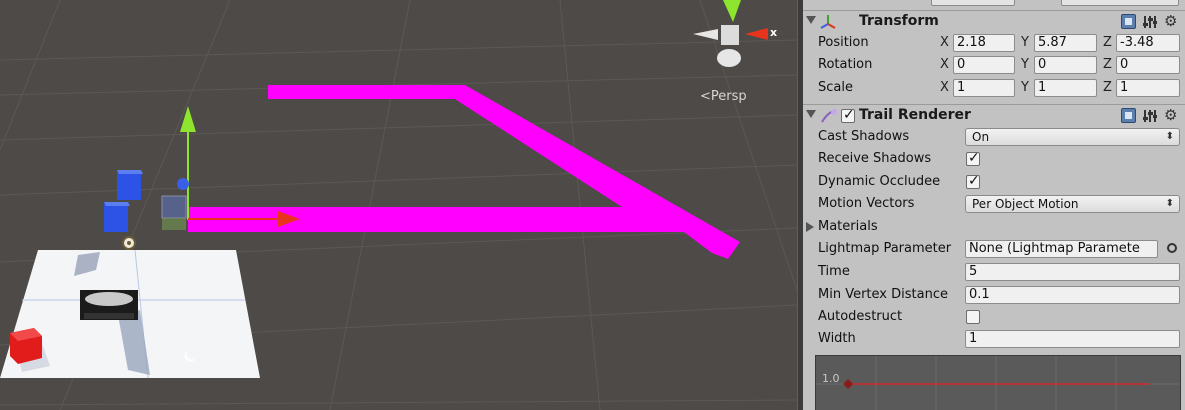 The image size is (1185, 410). Describe the element at coordinates (1061, 249) in the screenshot. I see `lightmap-parameter-field: None (Lightmap Paramete` at that location.